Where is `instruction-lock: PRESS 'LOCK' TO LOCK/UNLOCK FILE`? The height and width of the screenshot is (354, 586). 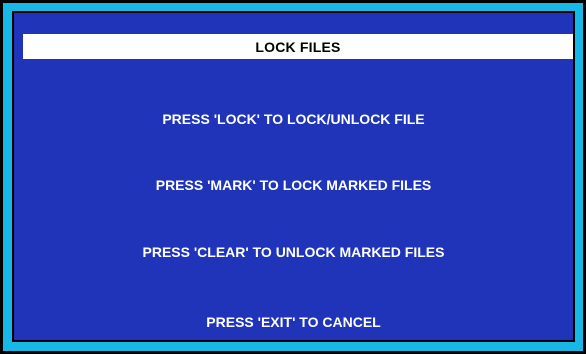
instruction-lock: PRESS 'LOCK' TO LOCK/UNLOCK FILE is located at coordinates (293, 119).